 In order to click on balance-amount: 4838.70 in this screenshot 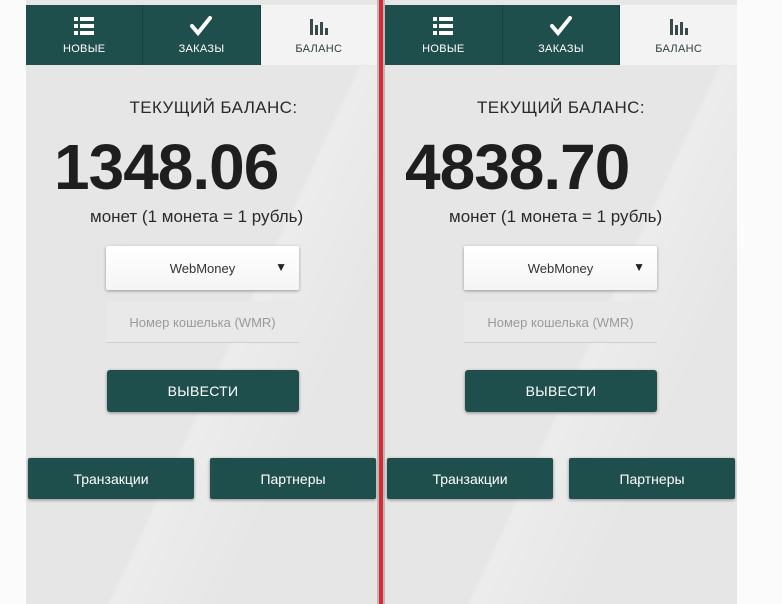, I will do `click(517, 167)`.